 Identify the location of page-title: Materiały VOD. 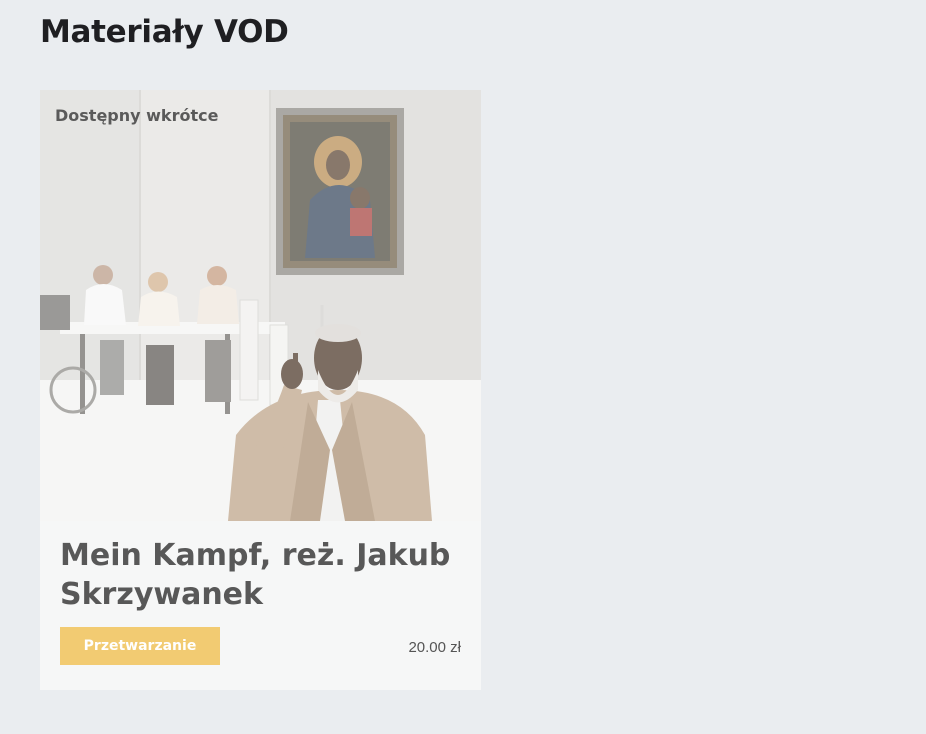
(164, 32).